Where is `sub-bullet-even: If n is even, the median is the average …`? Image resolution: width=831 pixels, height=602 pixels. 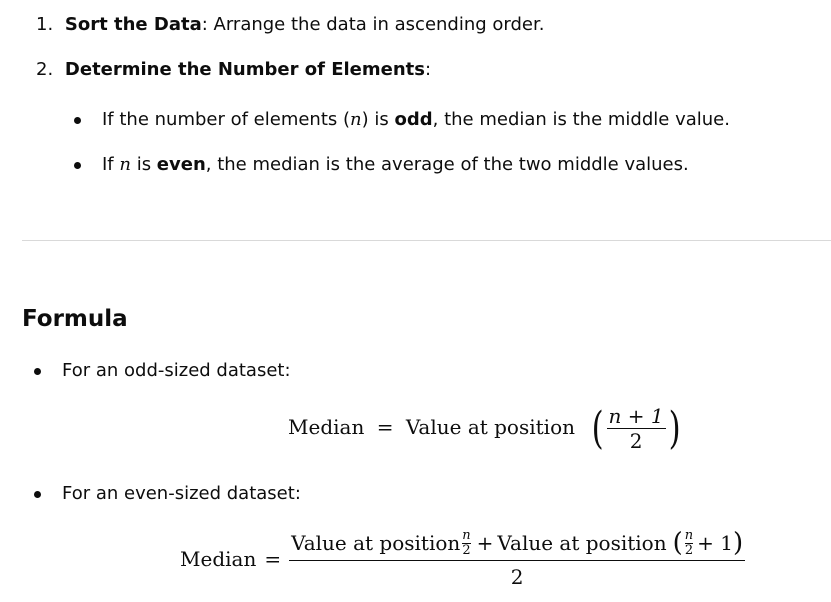 sub-bullet-even: If n is even, the median is the average … is located at coordinates (395, 164).